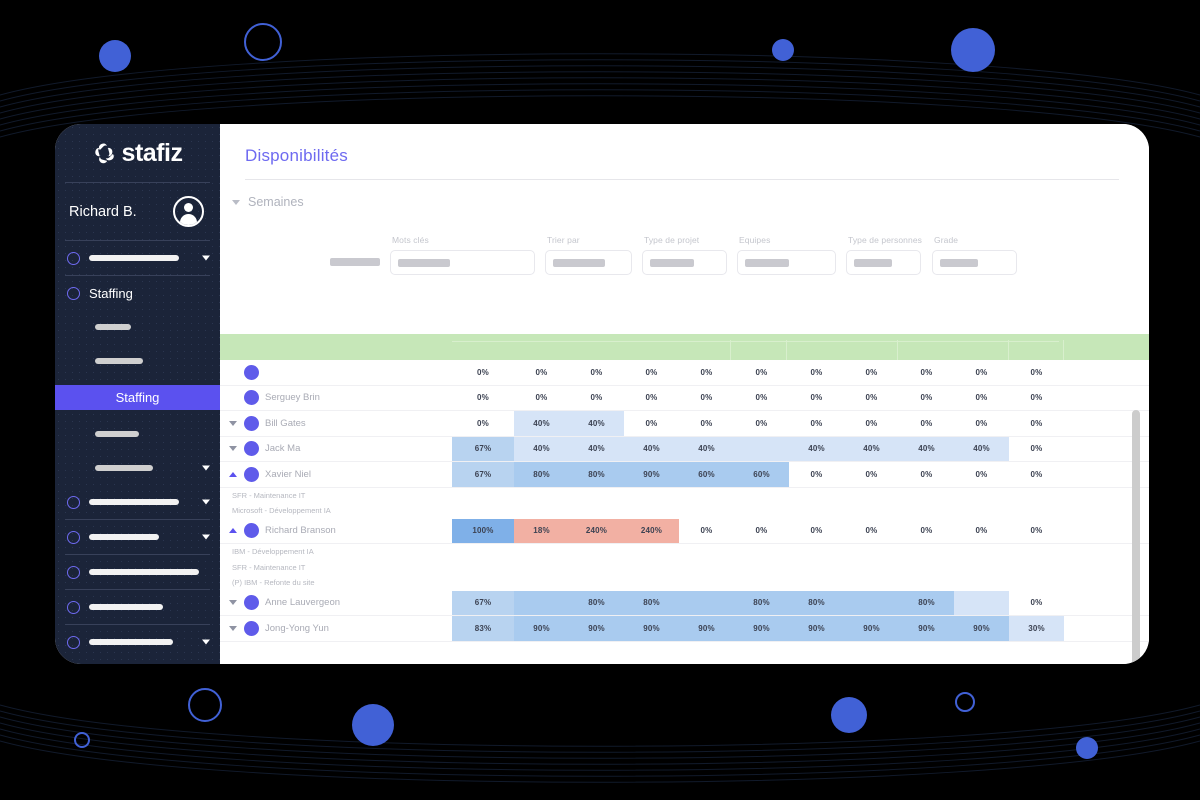  What do you see at coordinates (137, 153) in the screenshot?
I see `brand-logo: stafiz` at bounding box center [137, 153].